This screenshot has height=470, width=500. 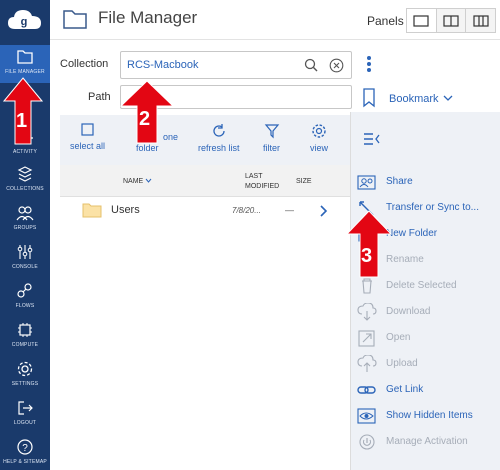 I want to click on bookmark-dropdown: Bookmark, so click(x=414, y=99).